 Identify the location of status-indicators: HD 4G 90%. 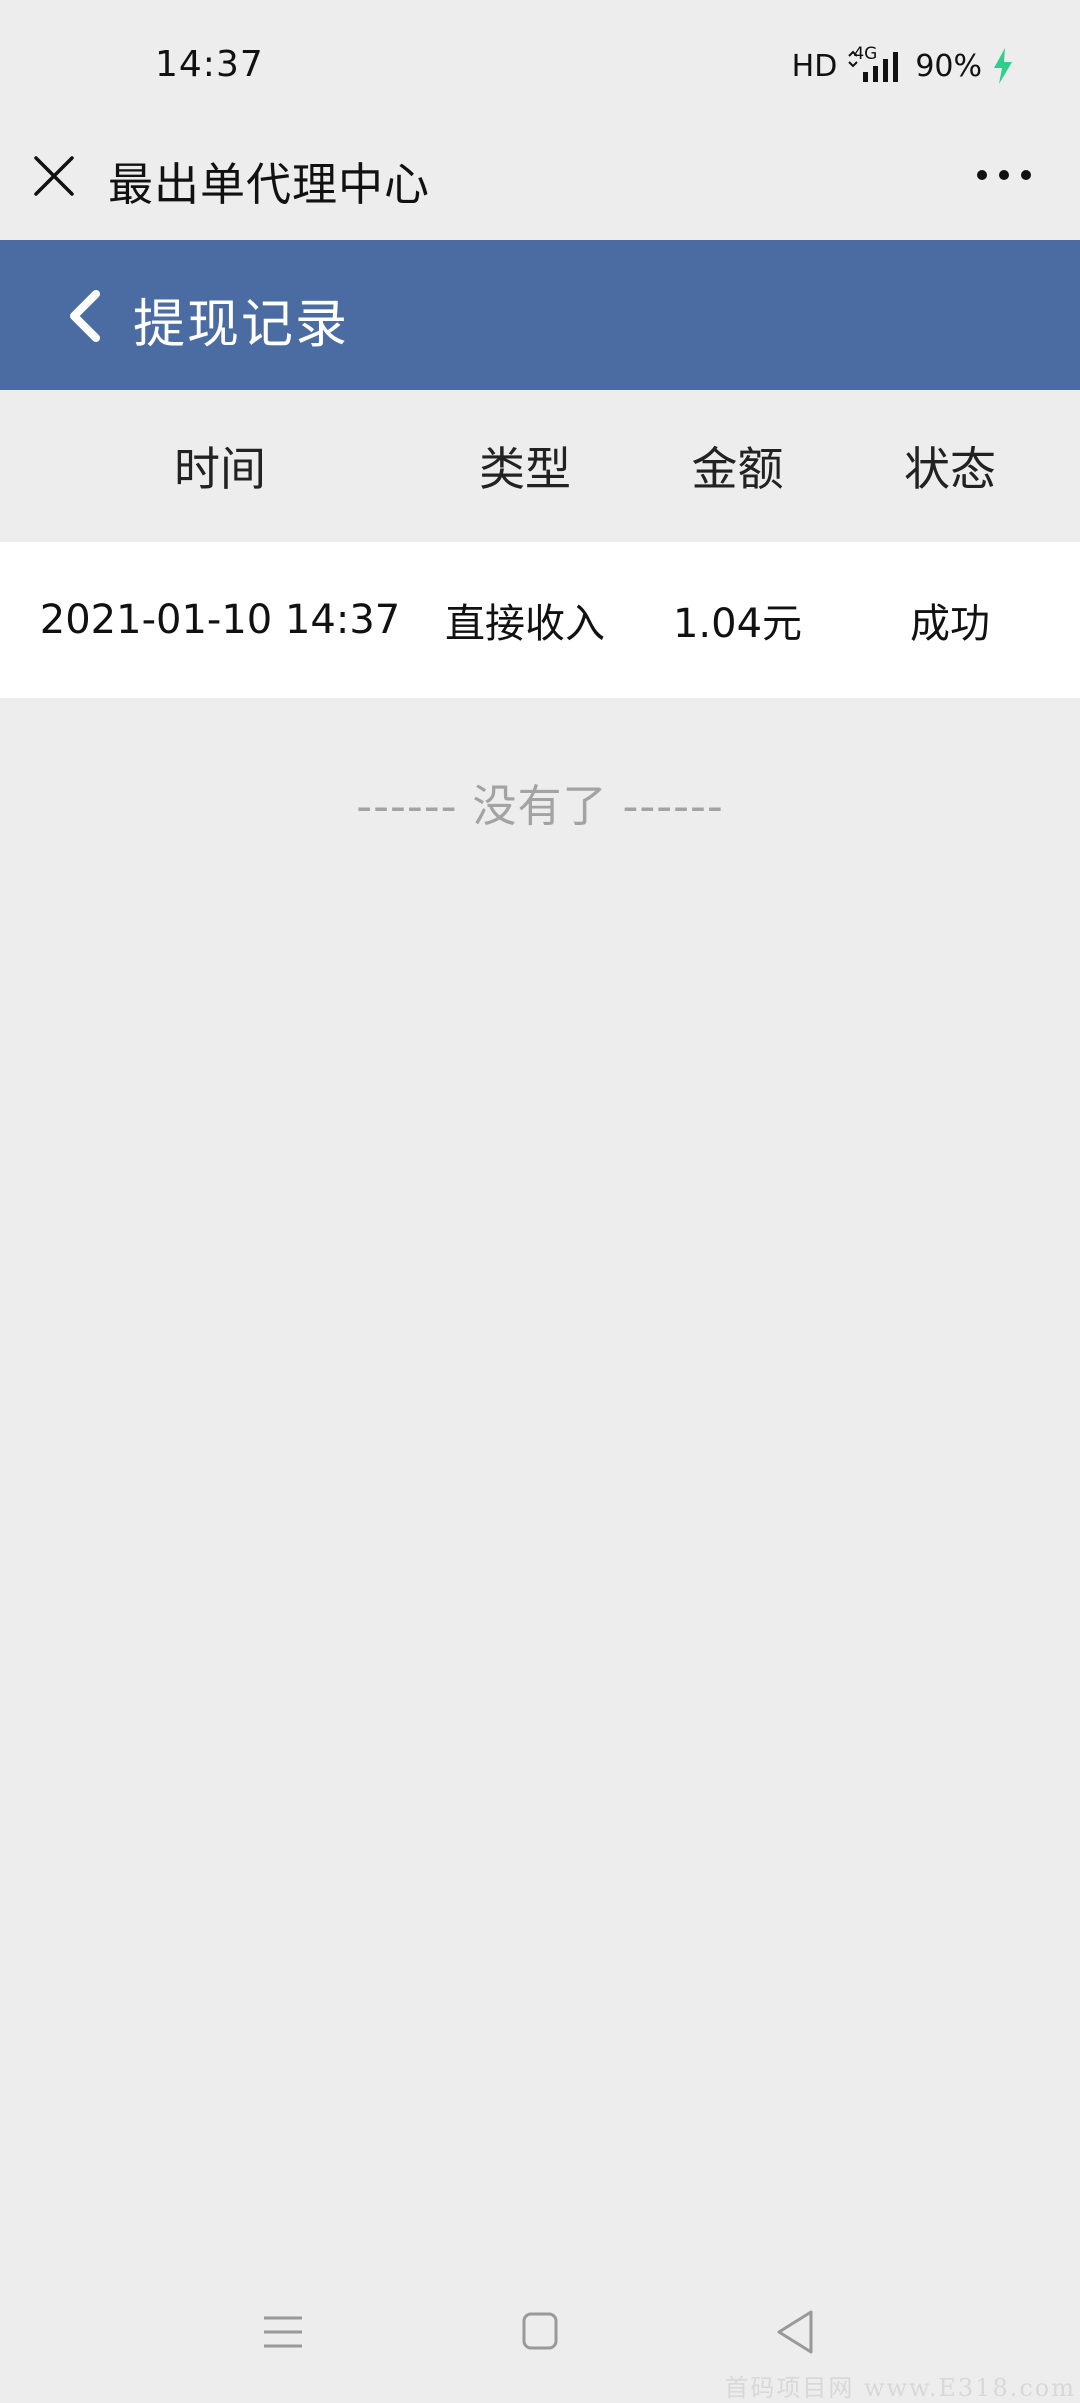
(902, 64).